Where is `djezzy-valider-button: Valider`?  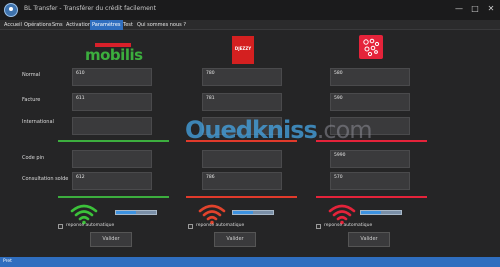
djezzy-valider-button: Valider is located at coordinates (235, 239).